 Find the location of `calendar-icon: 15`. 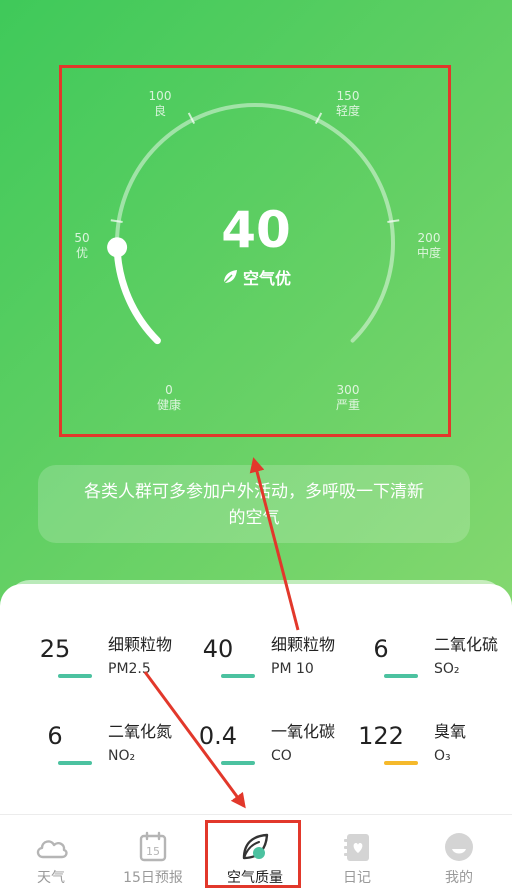

calendar-icon: 15 is located at coordinates (153, 846).